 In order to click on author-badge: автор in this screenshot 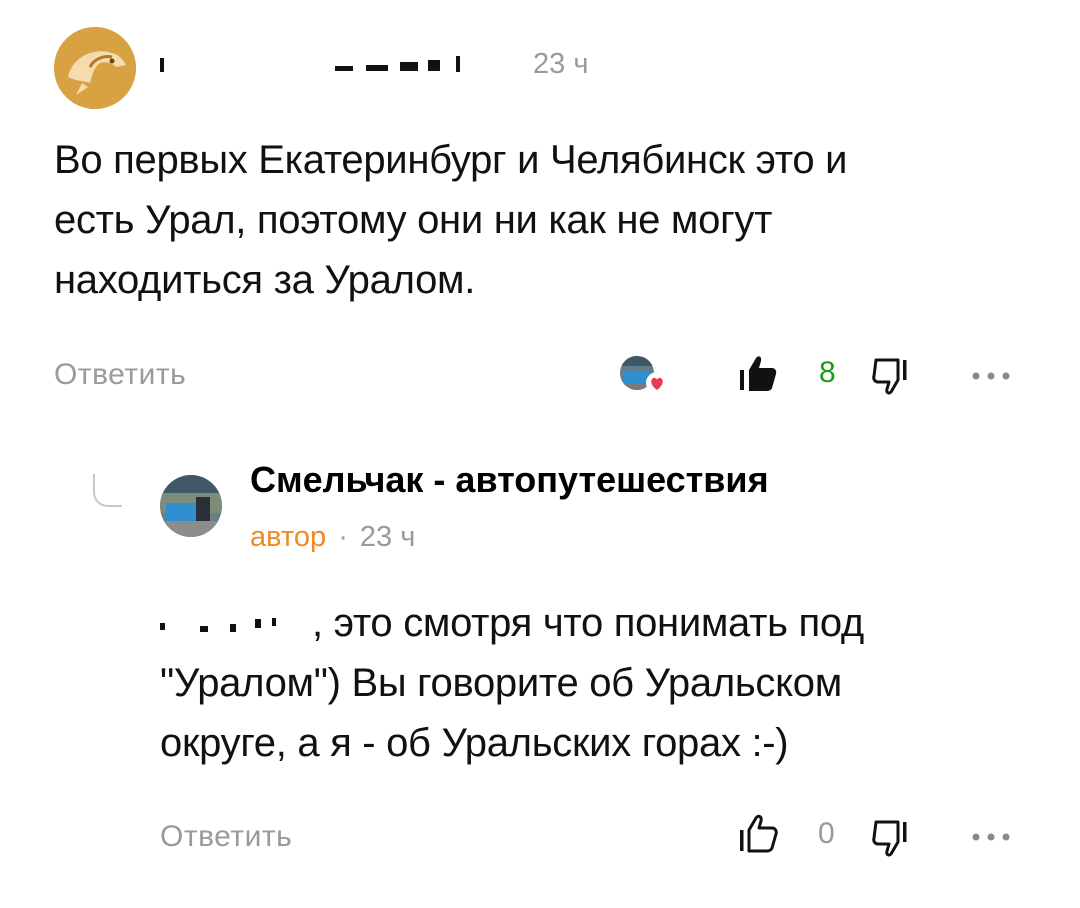, I will do `click(288, 537)`.